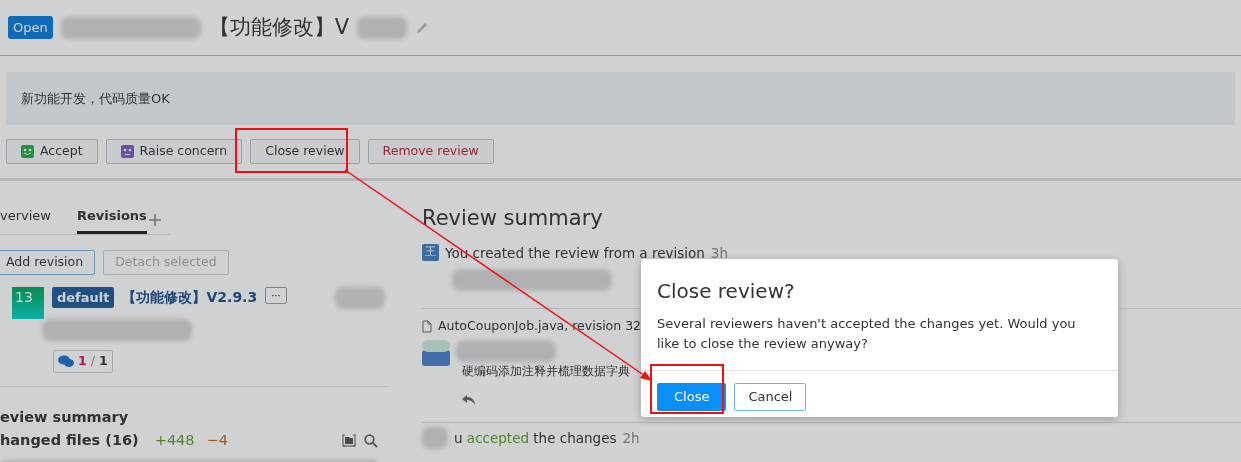  Describe the element at coordinates (217, 441) in the screenshot. I see `removed-lines: −4` at that location.